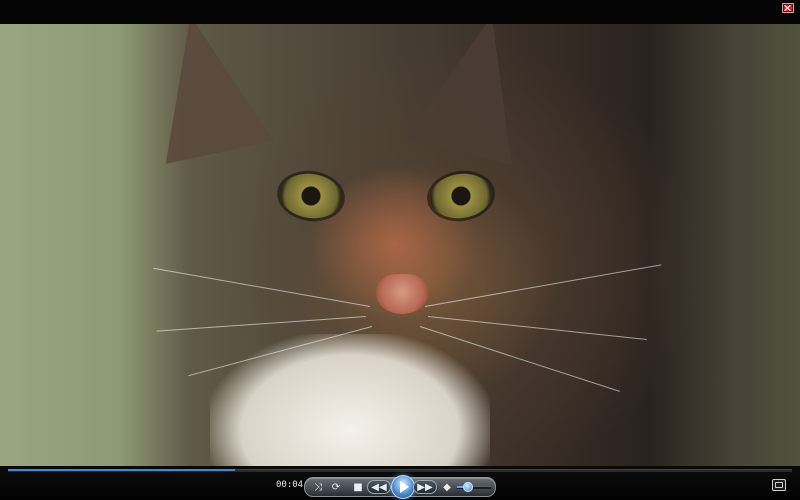 The width and height of the screenshot is (800, 500). I want to click on transport-controls: 00:04 ⤨ ⟳ ■ ◀◀ ▶▶ ◆, so click(400, 487).